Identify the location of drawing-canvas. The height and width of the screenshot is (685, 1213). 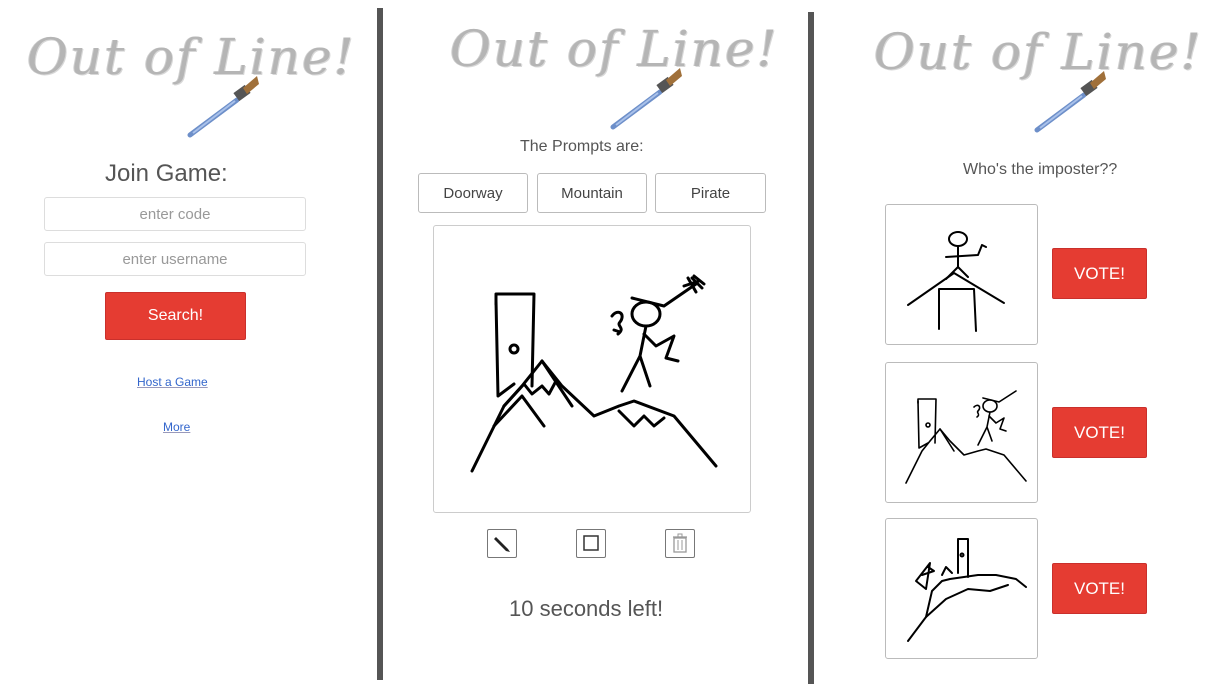
(592, 369).